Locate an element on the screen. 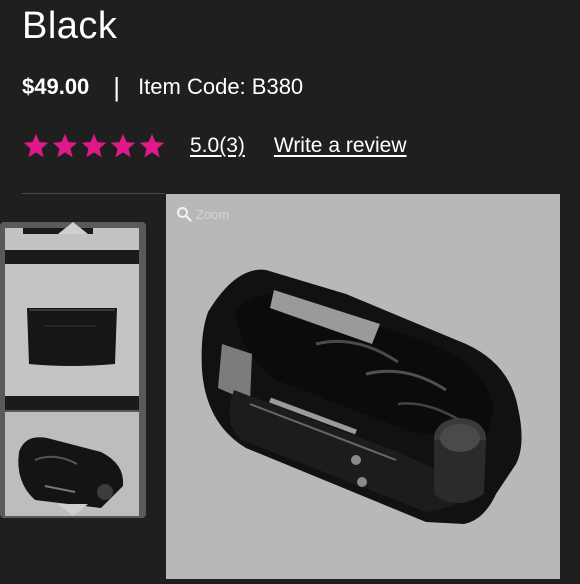 This screenshot has height=584, width=580. rating-row: 5.0(3) Write a review is located at coordinates (214, 146).